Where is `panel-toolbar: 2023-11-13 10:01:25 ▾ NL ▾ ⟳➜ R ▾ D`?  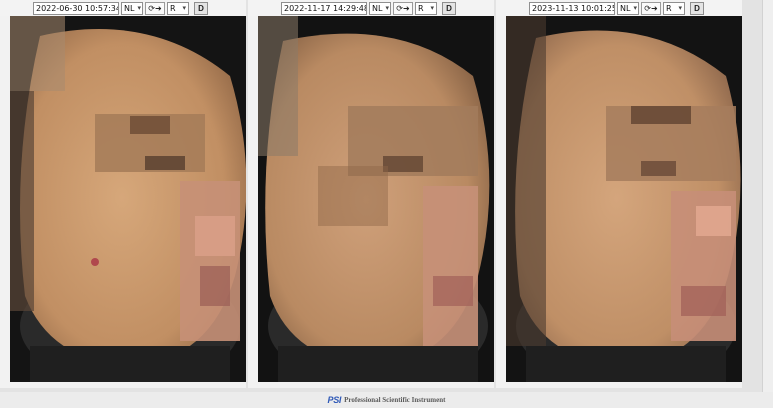
panel-toolbar: 2023-11-13 10:01:25 ▾ NL ▾ ⟳➜ R ▾ D is located at coordinates (619, 8).